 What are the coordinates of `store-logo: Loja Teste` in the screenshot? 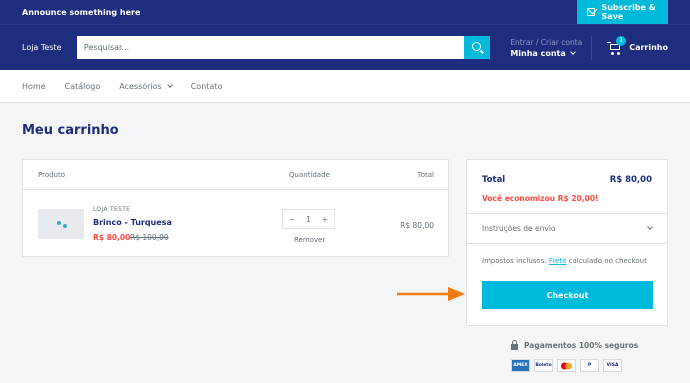 It's located at (49, 47).